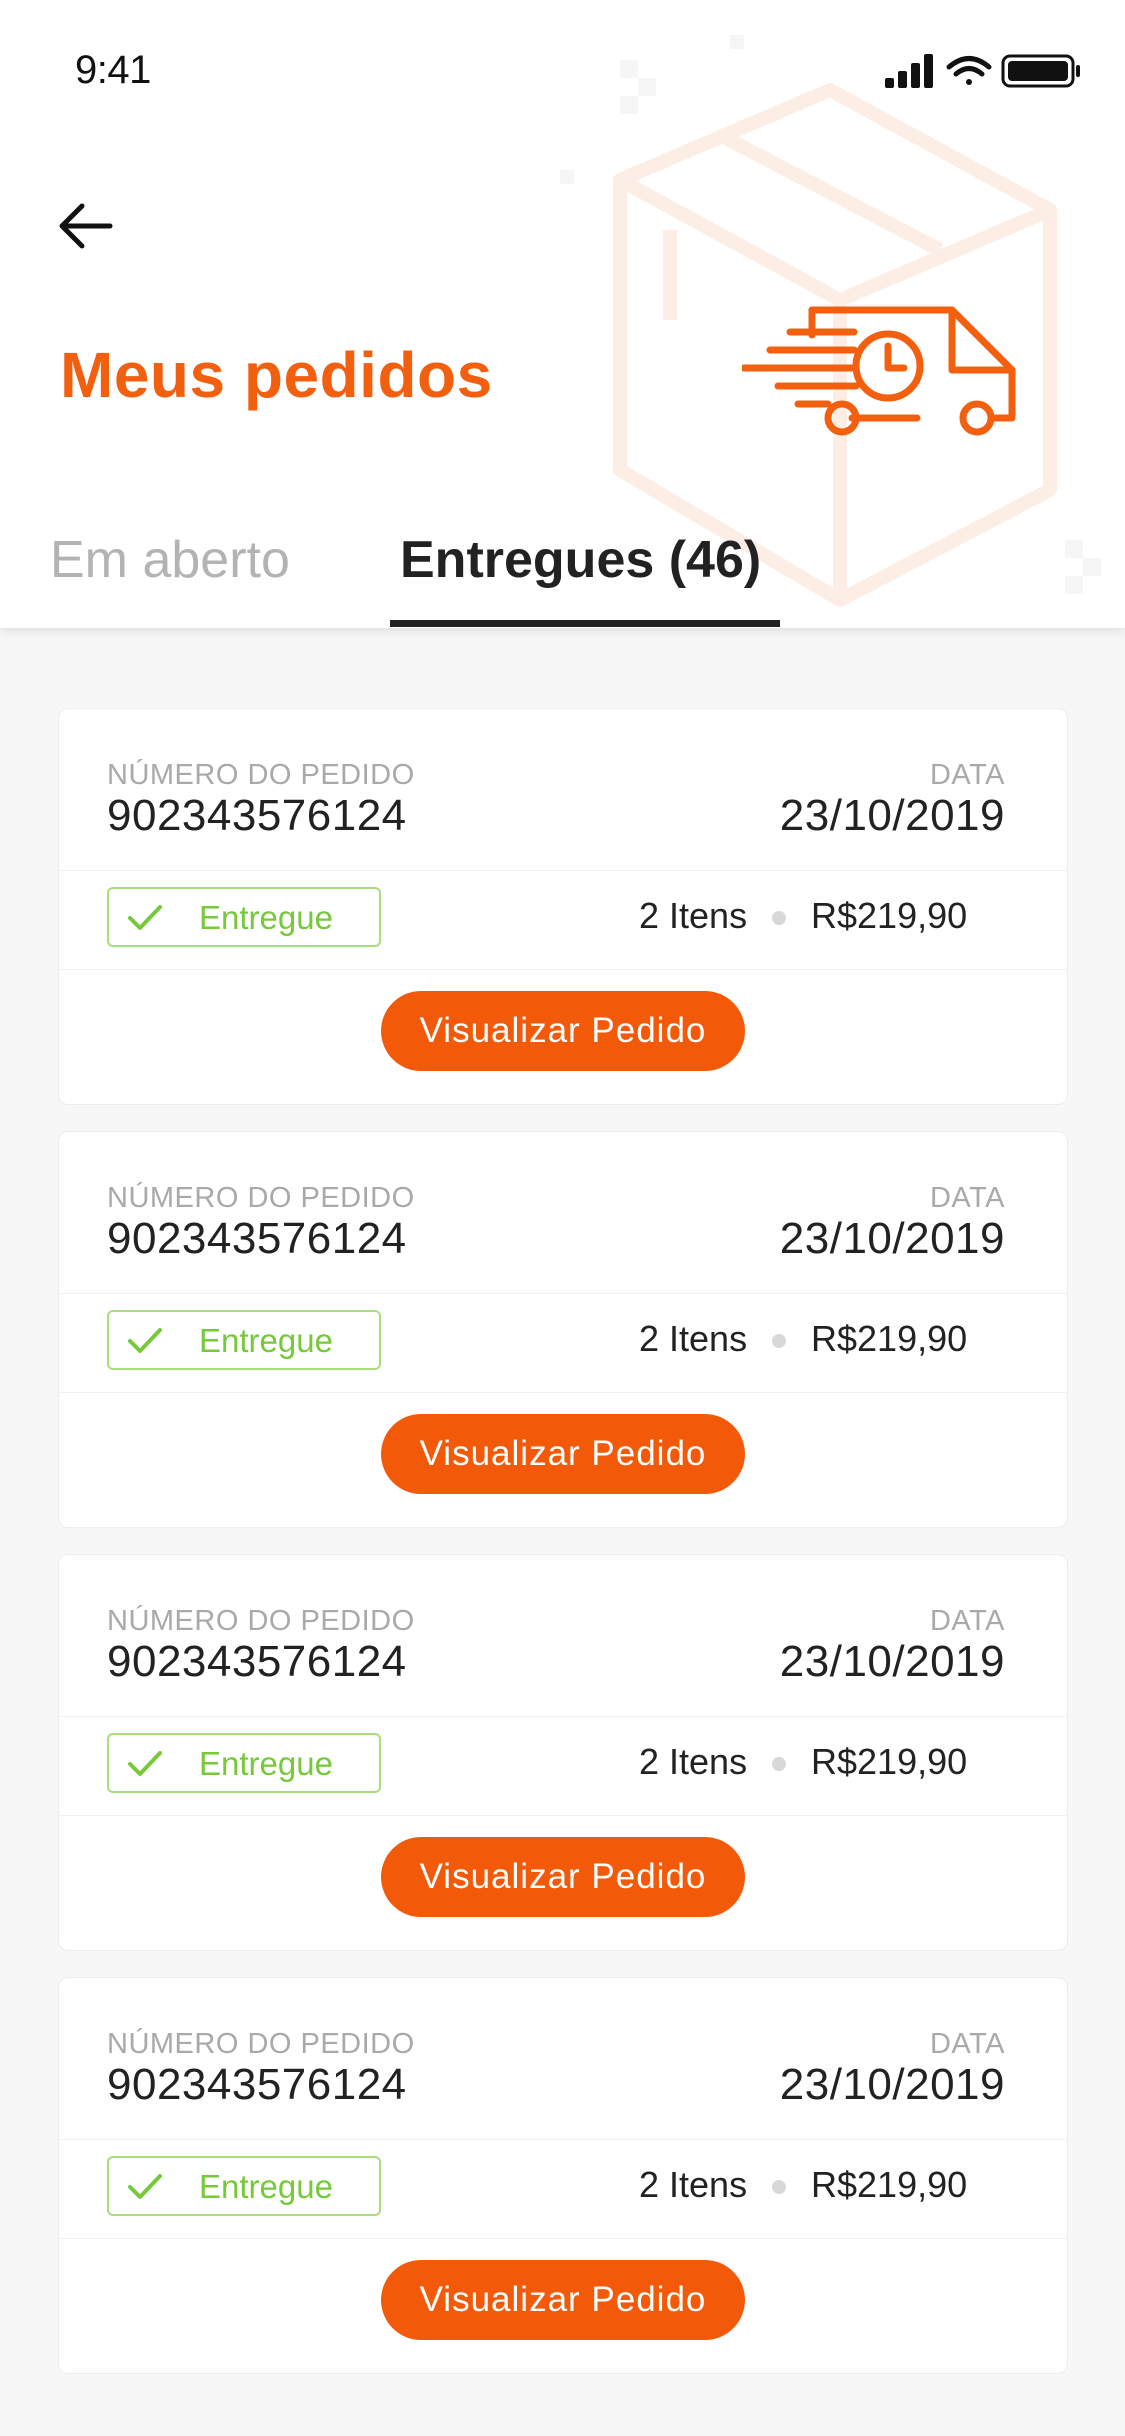 Image resolution: width=1125 pixels, height=2436 pixels. What do you see at coordinates (585, 623) in the screenshot?
I see `active-tab-indicator` at bounding box center [585, 623].